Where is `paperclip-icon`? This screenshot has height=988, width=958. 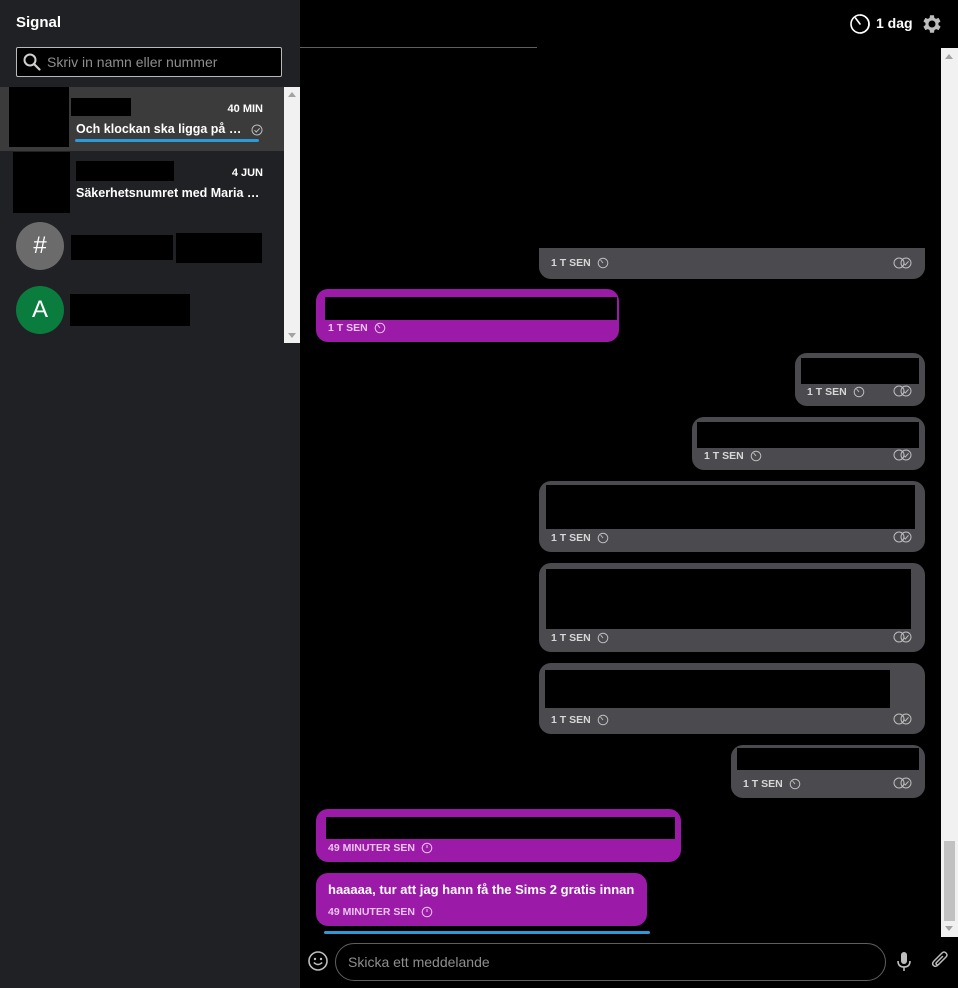
paperclip-icon is located at coordinates (940, 961).